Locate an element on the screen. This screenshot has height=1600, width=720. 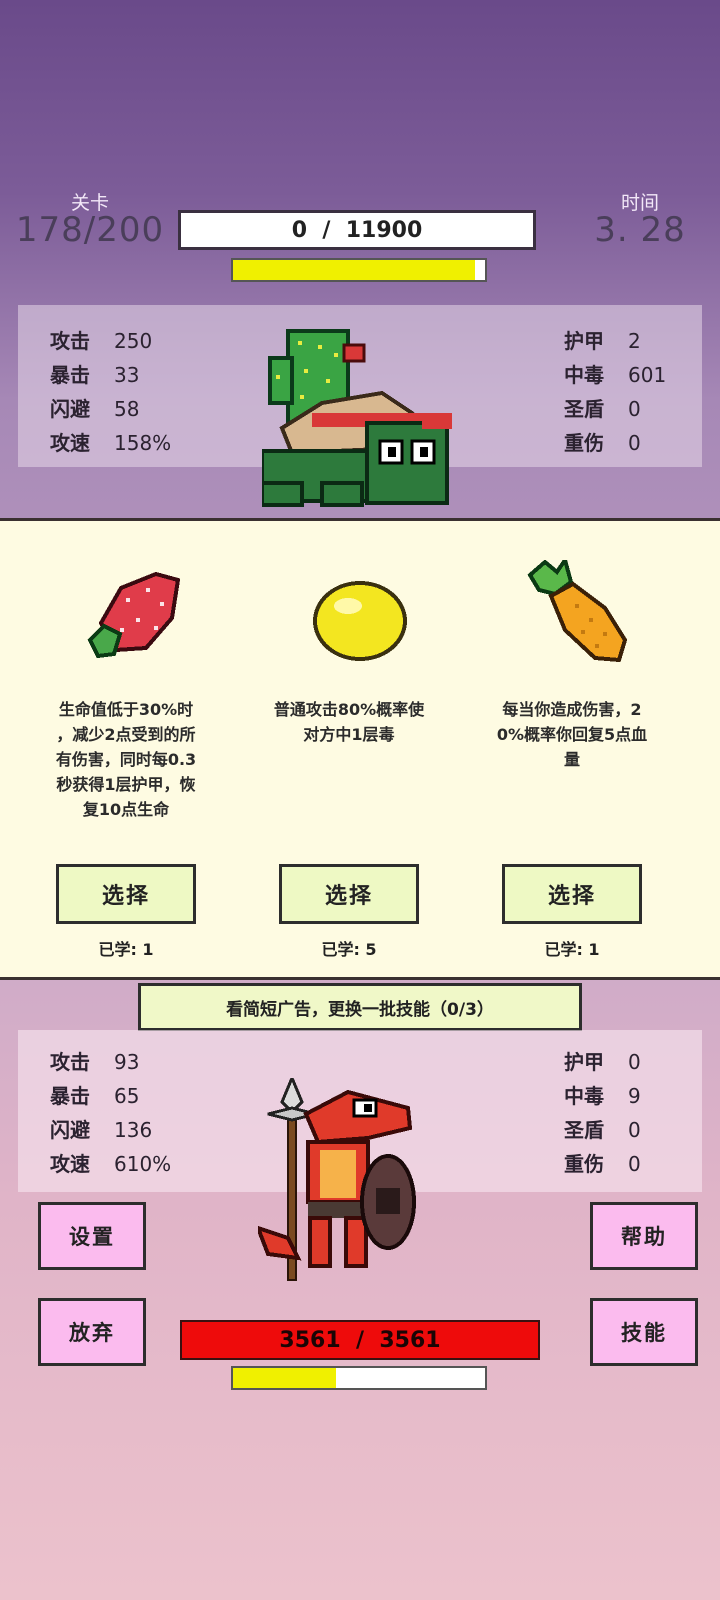
skill-description-line: 量 is located at coordinates (571, 759).